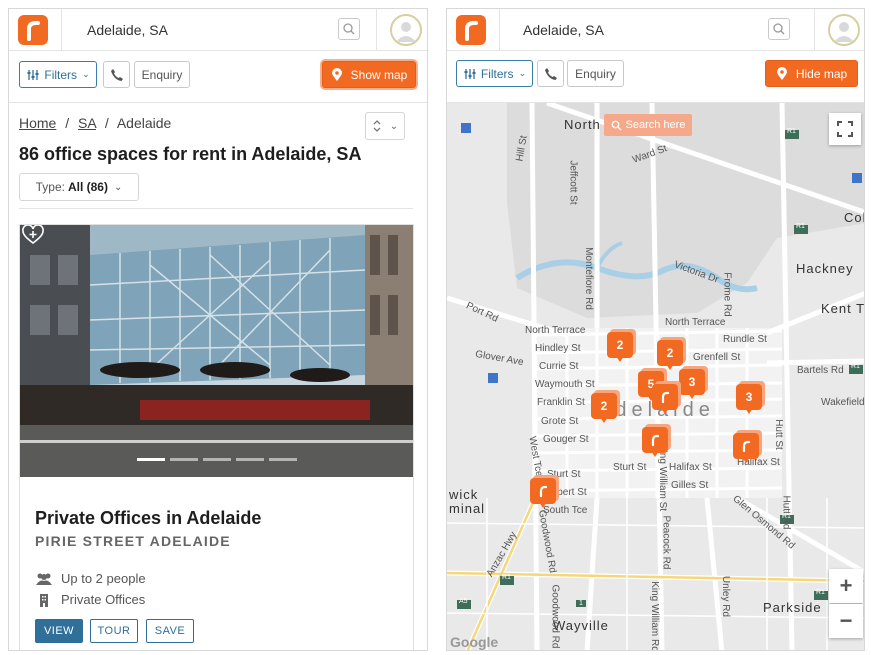  What do you see at coordinates (727, 294) in the screenshot?
I see `map-label: Frome Rd` at bounding box center [727, 294].